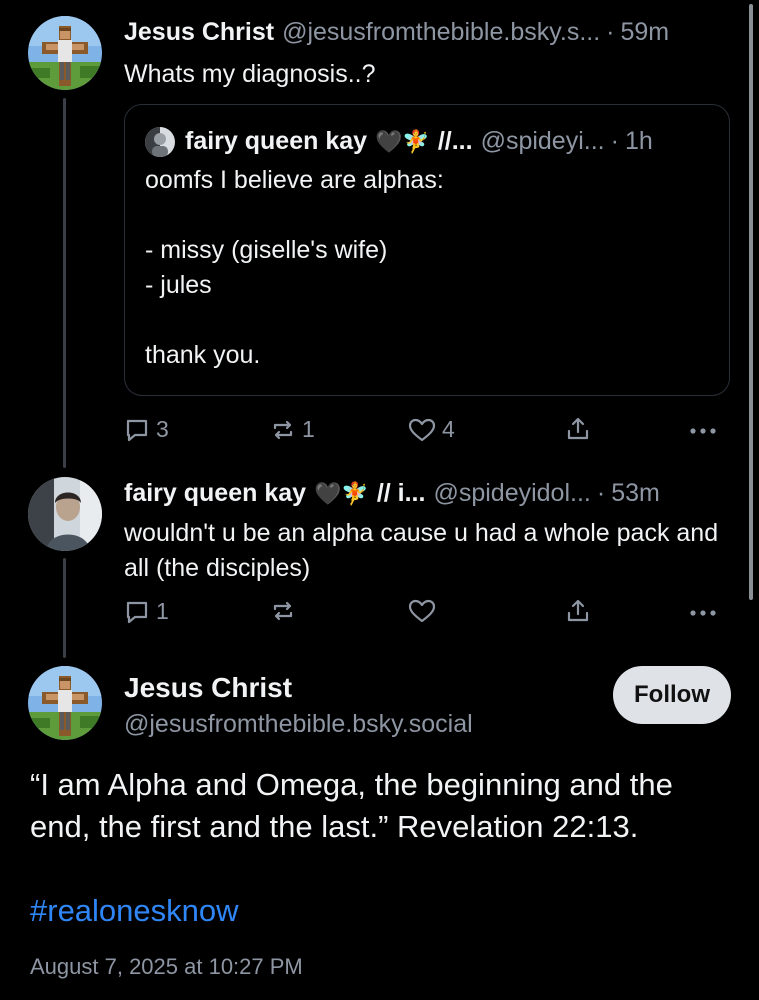  What do you see at coordinates (635, 493) in the screenshot?
I see `post-time: 53m` at bounding box center [635, 493].